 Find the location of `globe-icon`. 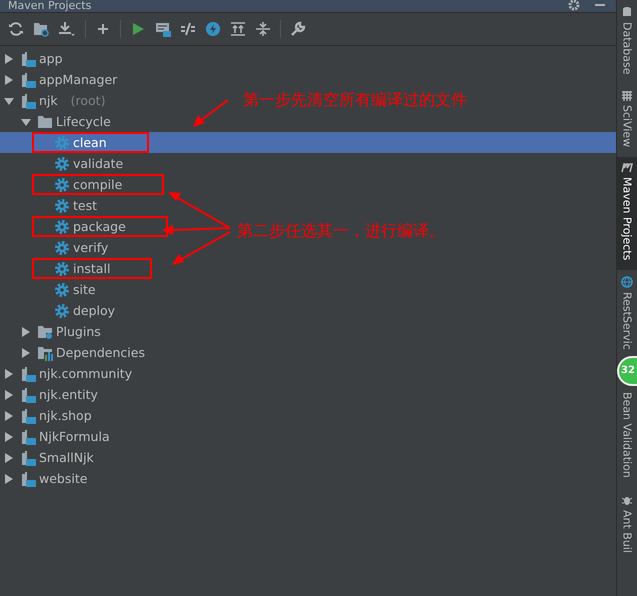

globe-icon is located at coordinates (627, 282).